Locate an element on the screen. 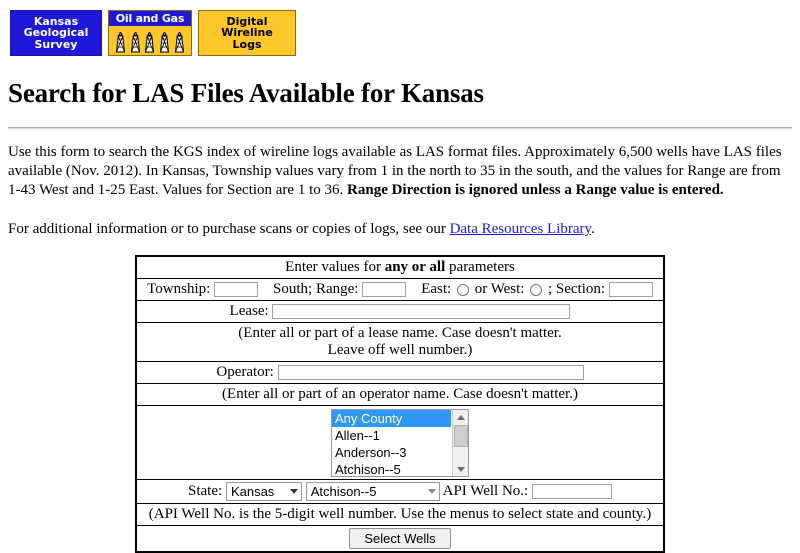 The image size is (800, 553). range-direction-west-radio is located at coordinates (536, 289).